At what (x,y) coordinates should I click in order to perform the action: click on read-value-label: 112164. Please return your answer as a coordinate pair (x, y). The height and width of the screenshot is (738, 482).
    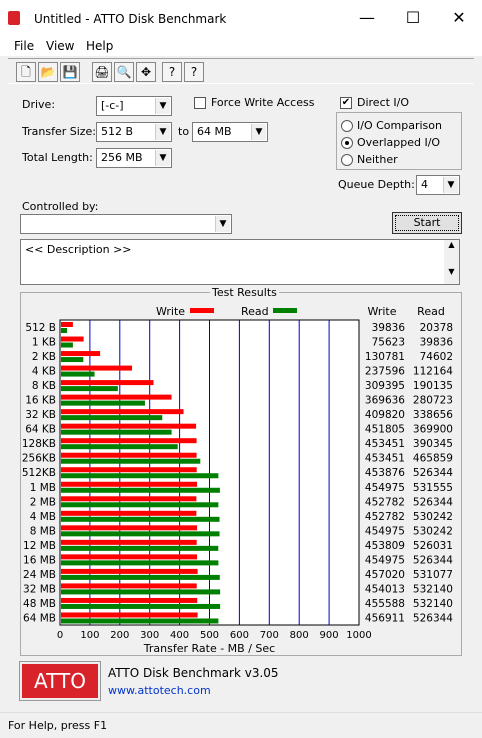
    Looking at the image, I should click on (433, 372).